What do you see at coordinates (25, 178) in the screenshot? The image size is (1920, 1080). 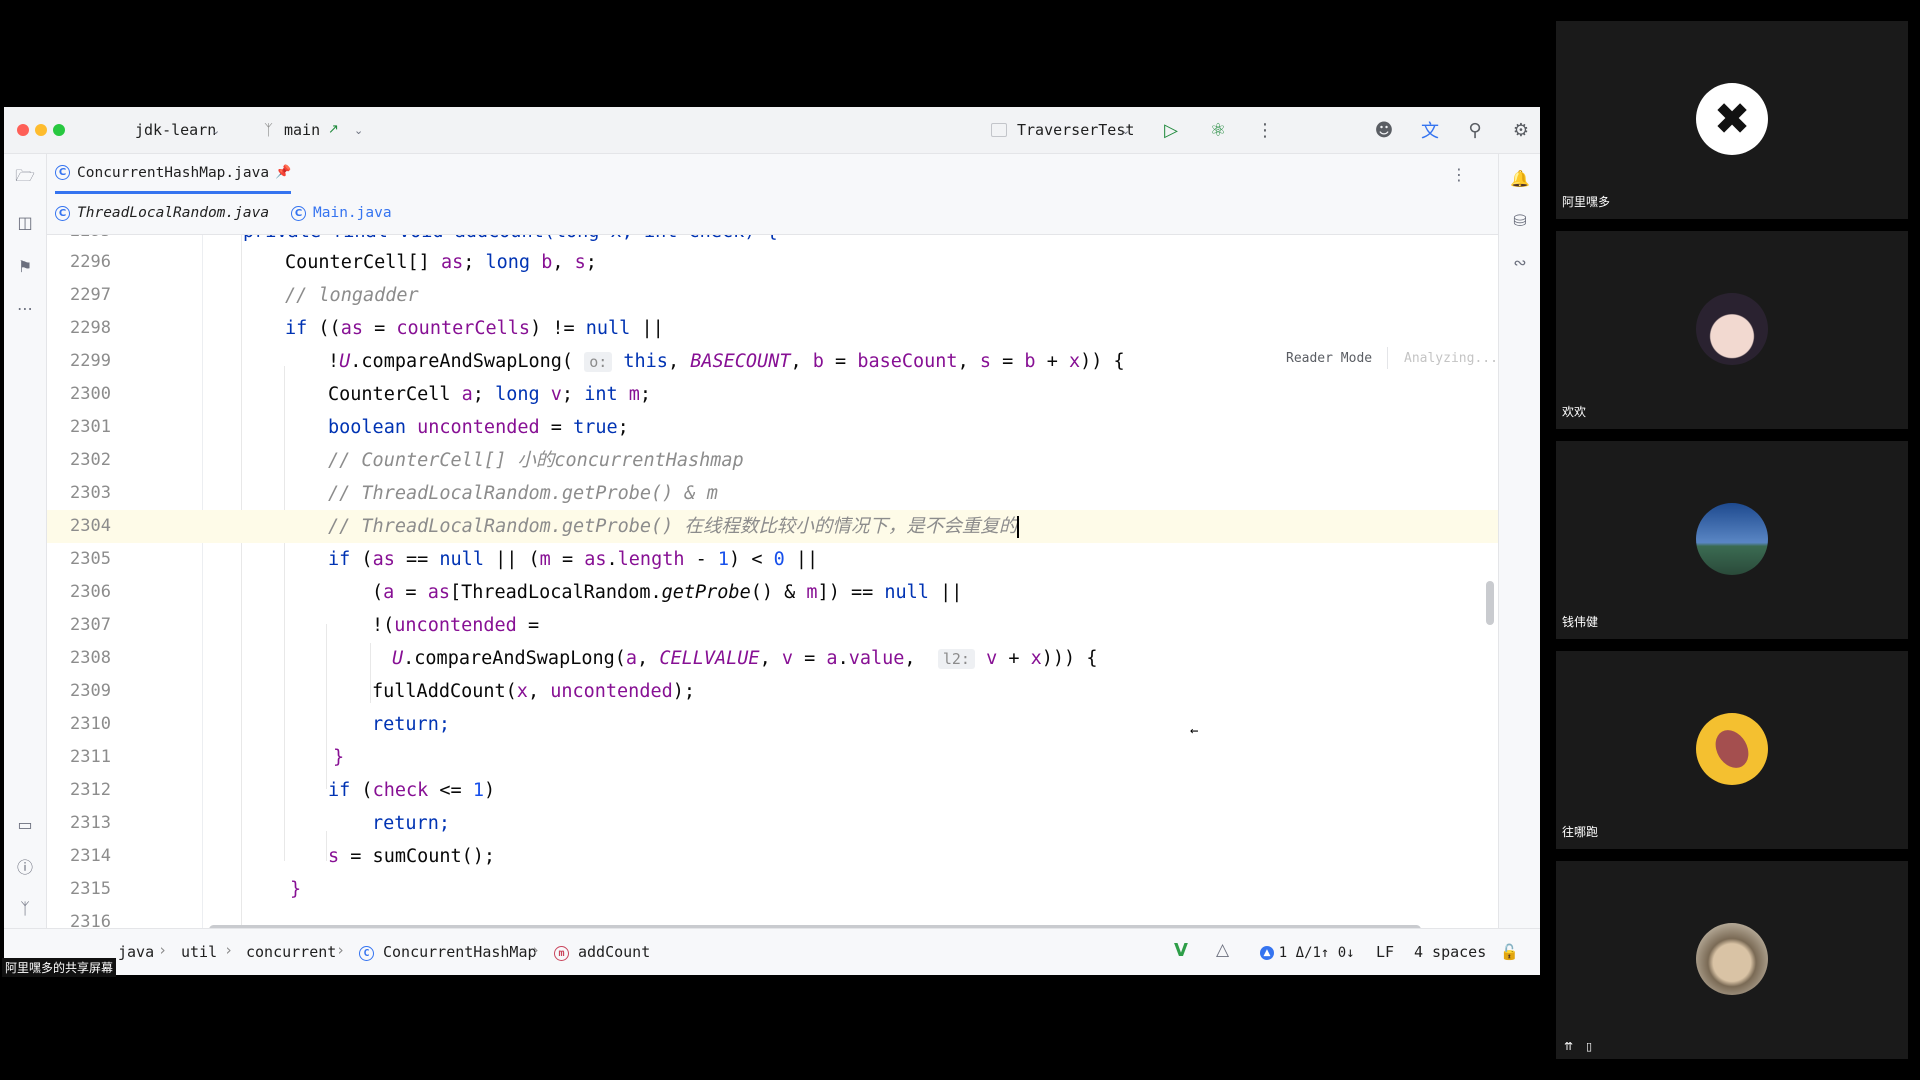 I see `folder-icon: 🗁` at bounding box center [25, 178].